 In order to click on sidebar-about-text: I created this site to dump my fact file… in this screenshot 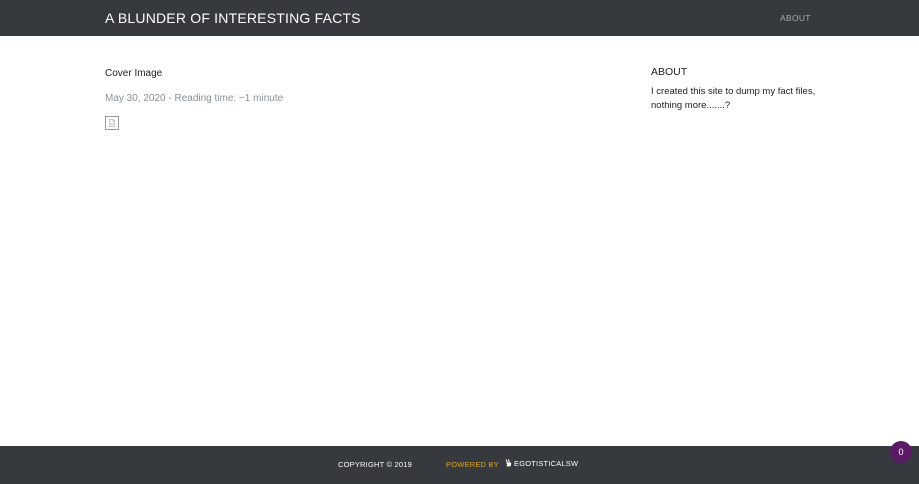, I will do `click(733, 98)`.